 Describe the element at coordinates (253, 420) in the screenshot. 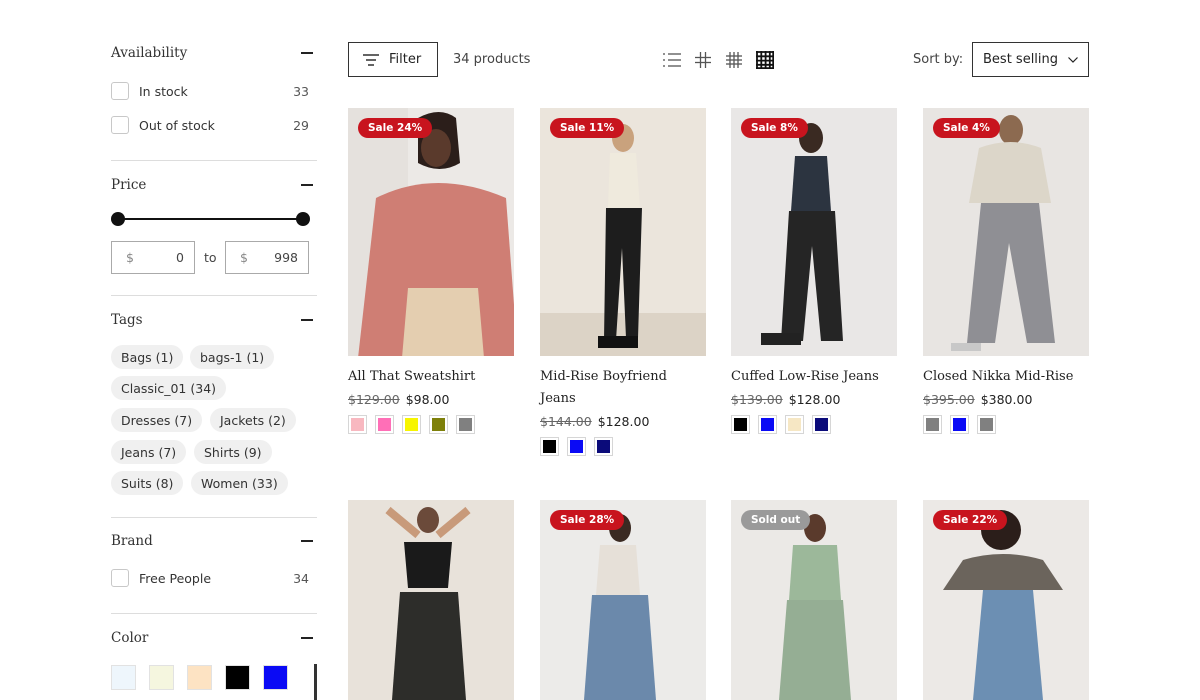

I see `tag-chip: Jackets (2)` at that location.